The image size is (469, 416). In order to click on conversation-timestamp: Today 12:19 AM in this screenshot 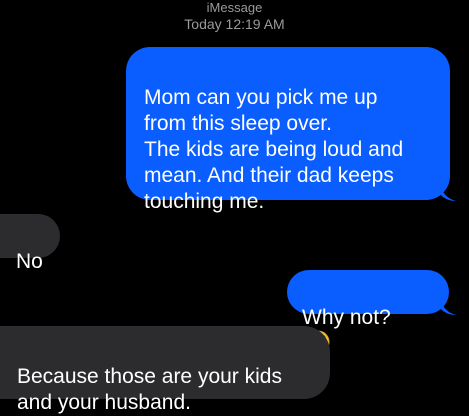, I will do `click(234, 24)`.